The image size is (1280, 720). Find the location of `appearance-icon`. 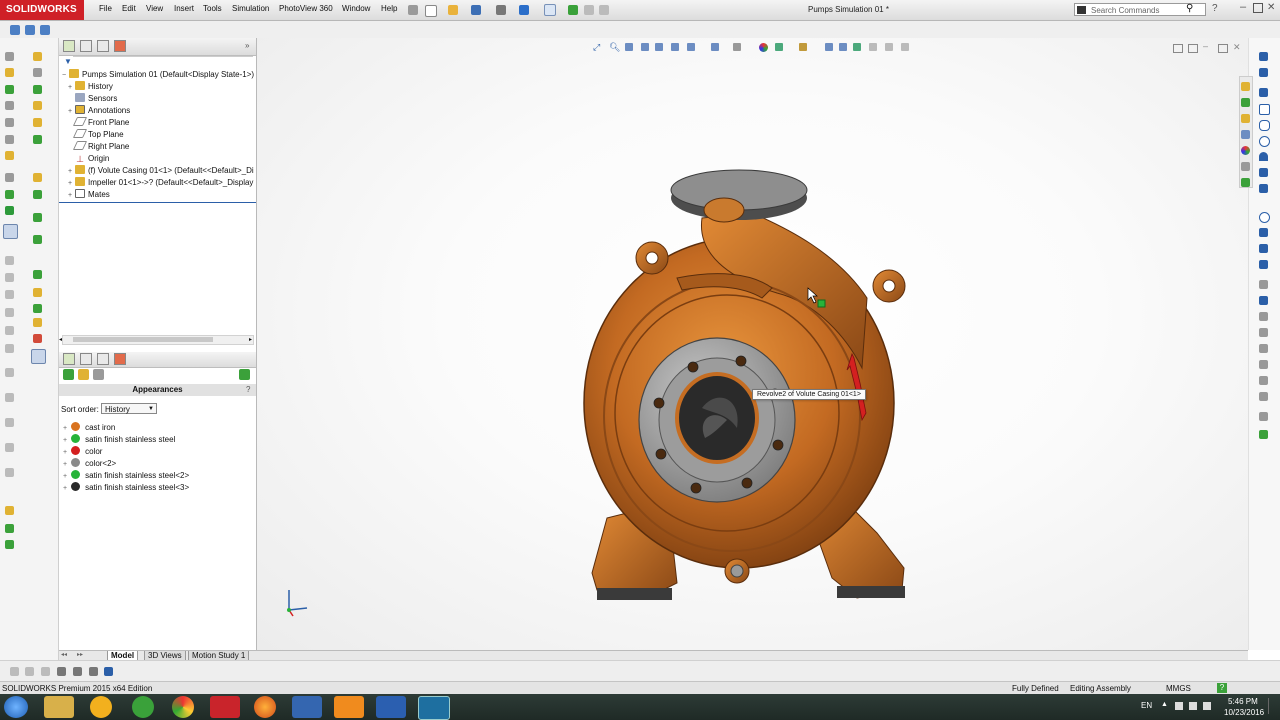

appearance-icon is located at coordinates (37, 338).